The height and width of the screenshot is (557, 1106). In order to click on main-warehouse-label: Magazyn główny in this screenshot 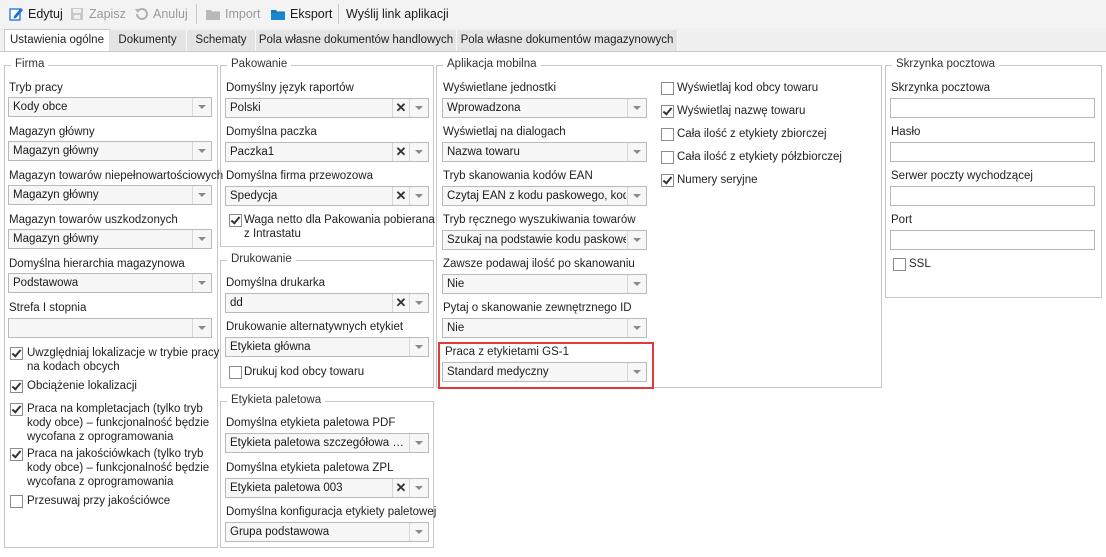, I will do `click(52, 132)`.